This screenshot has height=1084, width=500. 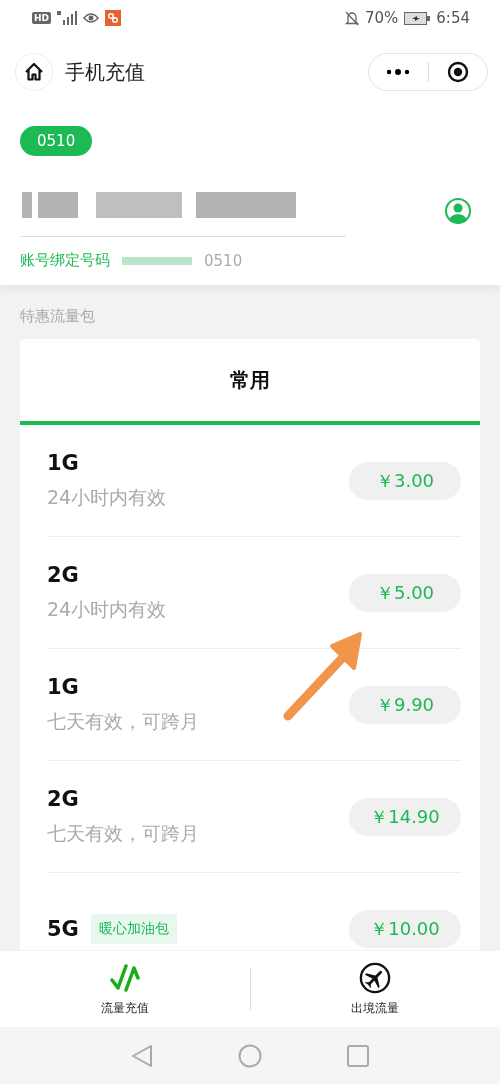 I want to click on clock-time: 6:54, so click(x=453, y=18).